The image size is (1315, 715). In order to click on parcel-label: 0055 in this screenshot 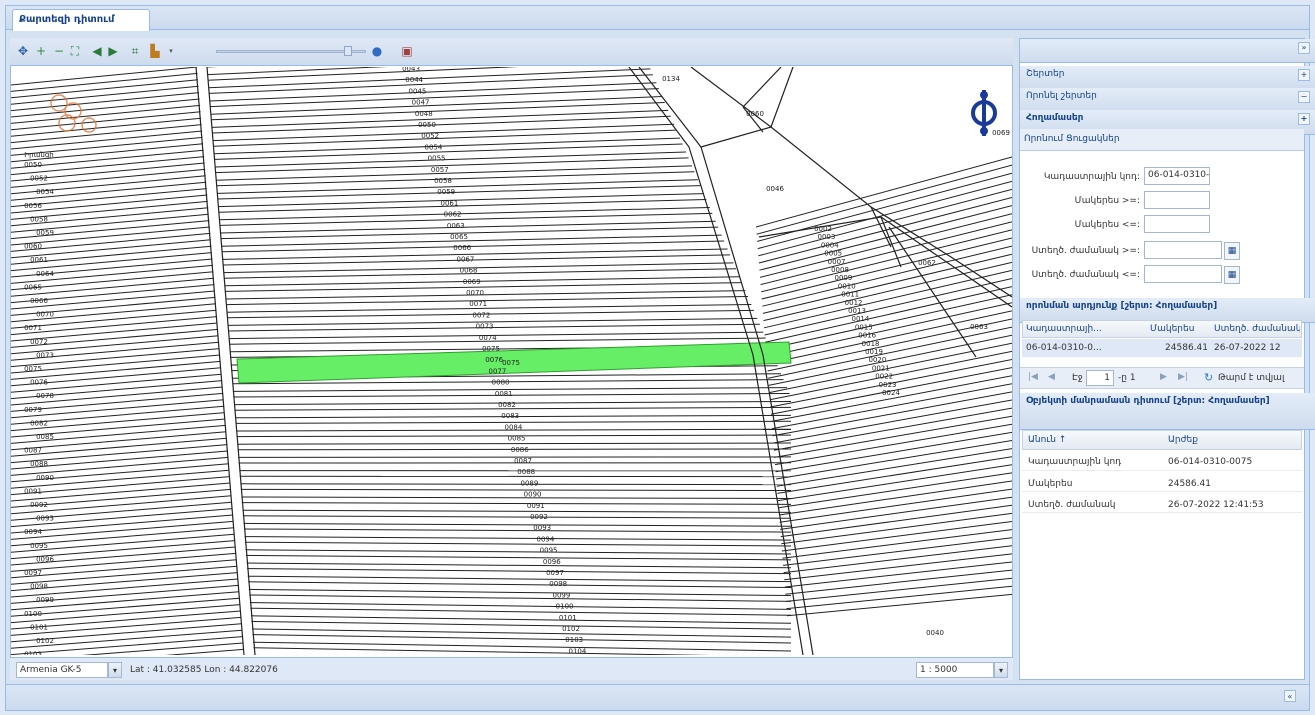, I will do `click(437, 159)`.